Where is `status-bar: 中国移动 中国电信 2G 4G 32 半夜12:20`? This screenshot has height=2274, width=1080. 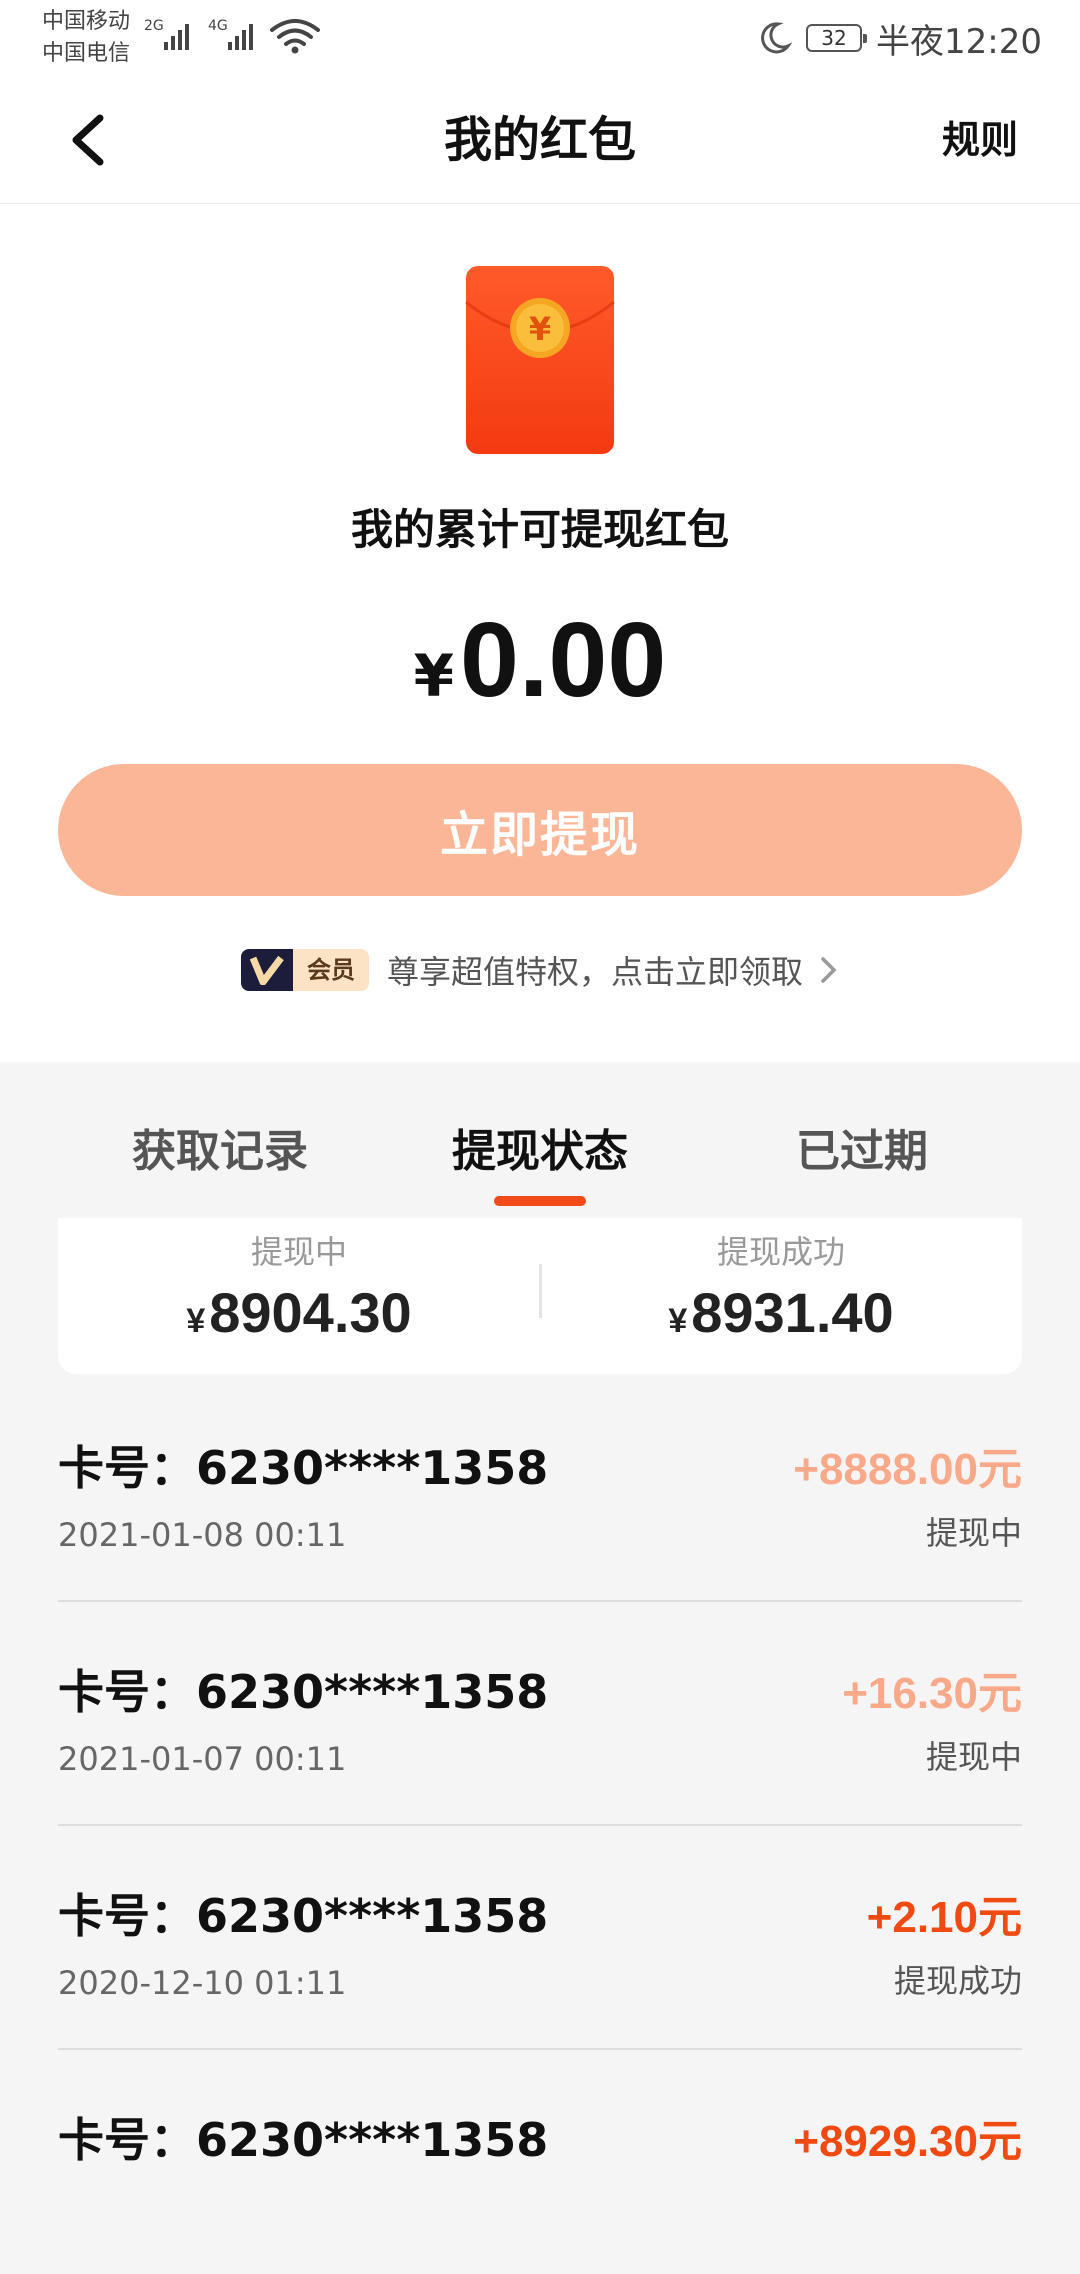
status-bar: 中国移动 中国电信 2G 4G 32 半夜12:20 is located at coordinates (540, 38).